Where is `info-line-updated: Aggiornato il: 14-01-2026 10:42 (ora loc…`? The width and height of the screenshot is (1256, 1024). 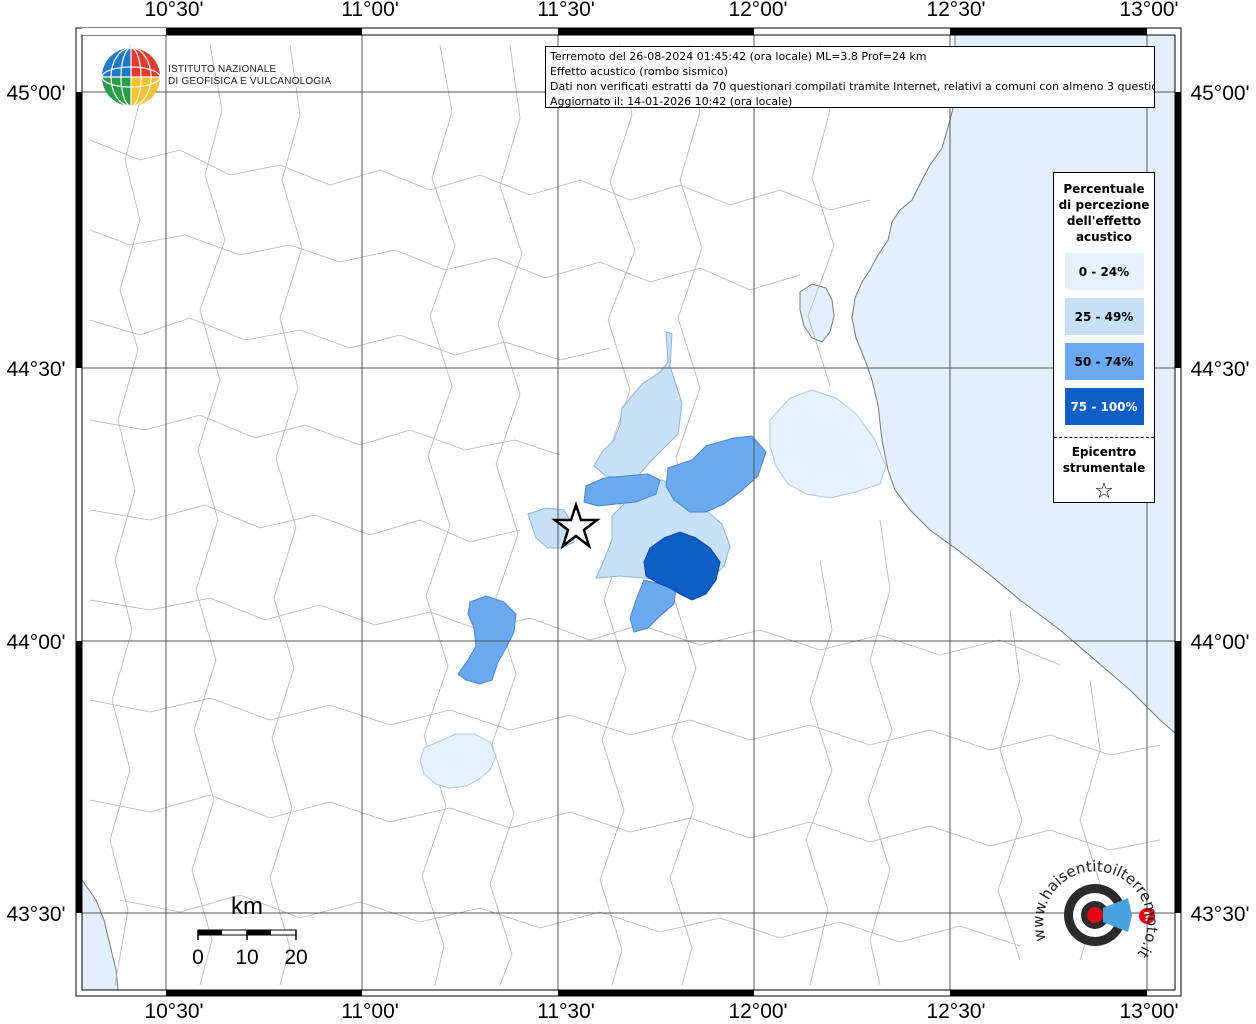 info-line-updated: Aggiornato il: 14-01-2026 10:42 (ora loc… is located at coordinates (671, 101).